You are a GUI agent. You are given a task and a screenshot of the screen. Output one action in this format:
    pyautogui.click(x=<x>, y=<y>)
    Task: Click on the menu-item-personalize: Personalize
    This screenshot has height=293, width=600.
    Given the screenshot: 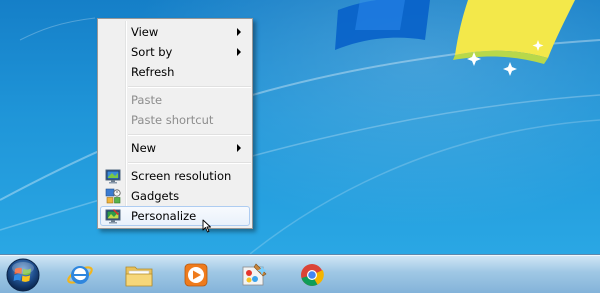 What is the action you would take?
    pyautogui.click(x=175, y=216)
    